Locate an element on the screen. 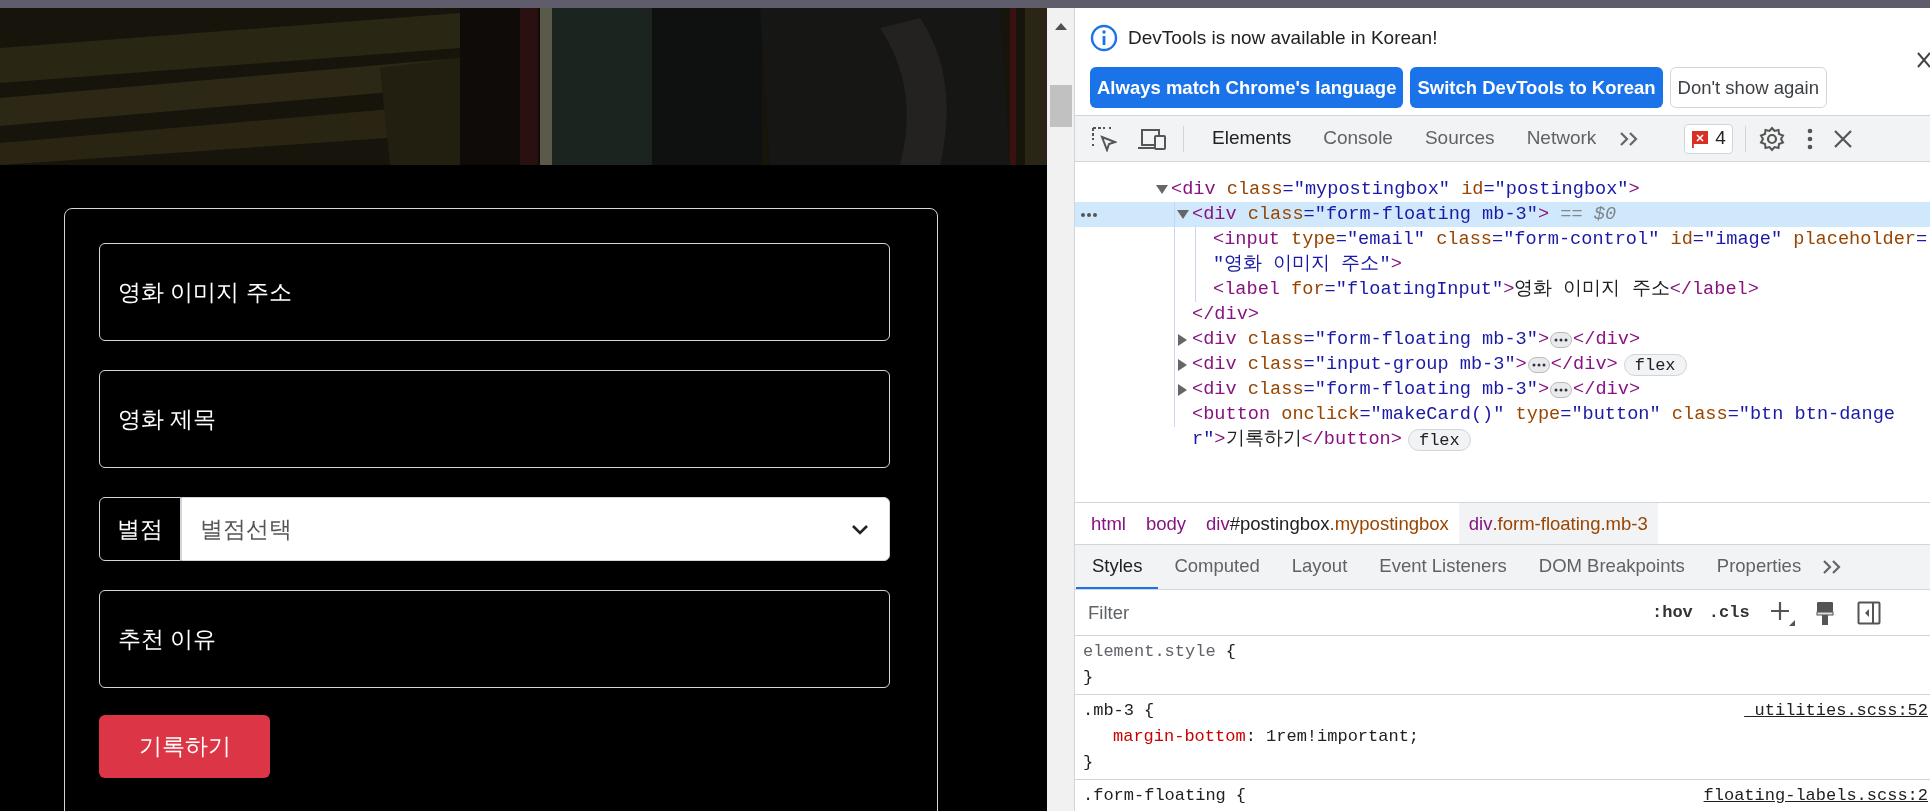 The image size is (1930, 811). styles-pane-tab: Styles is located at coordinates (1117, 567).